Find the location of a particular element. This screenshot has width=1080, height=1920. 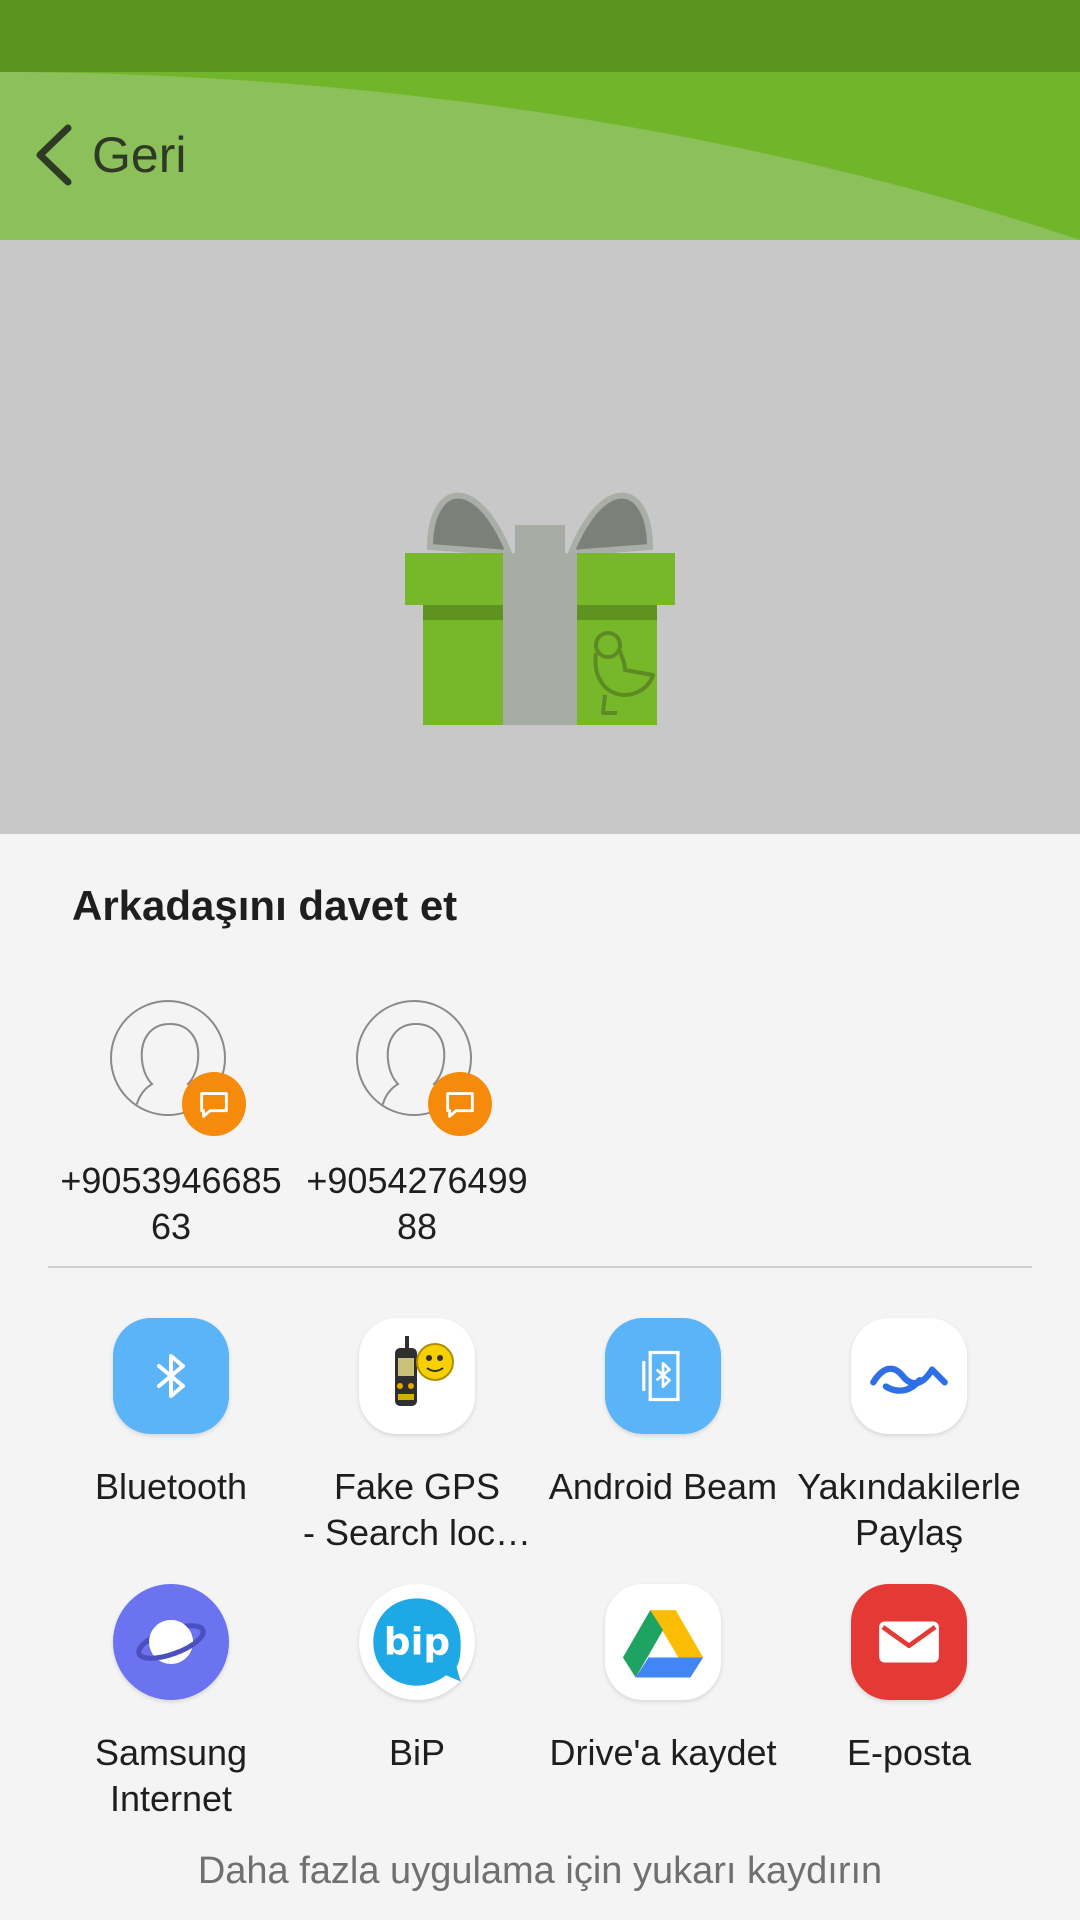

app-drive: Drive'a kaydet is located at coordinates (663, 1680).